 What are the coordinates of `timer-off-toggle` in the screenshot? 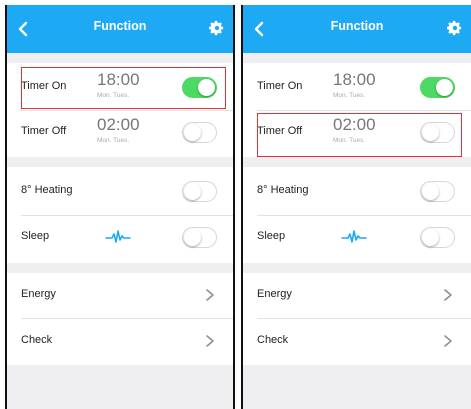 It's located at (199, 132).